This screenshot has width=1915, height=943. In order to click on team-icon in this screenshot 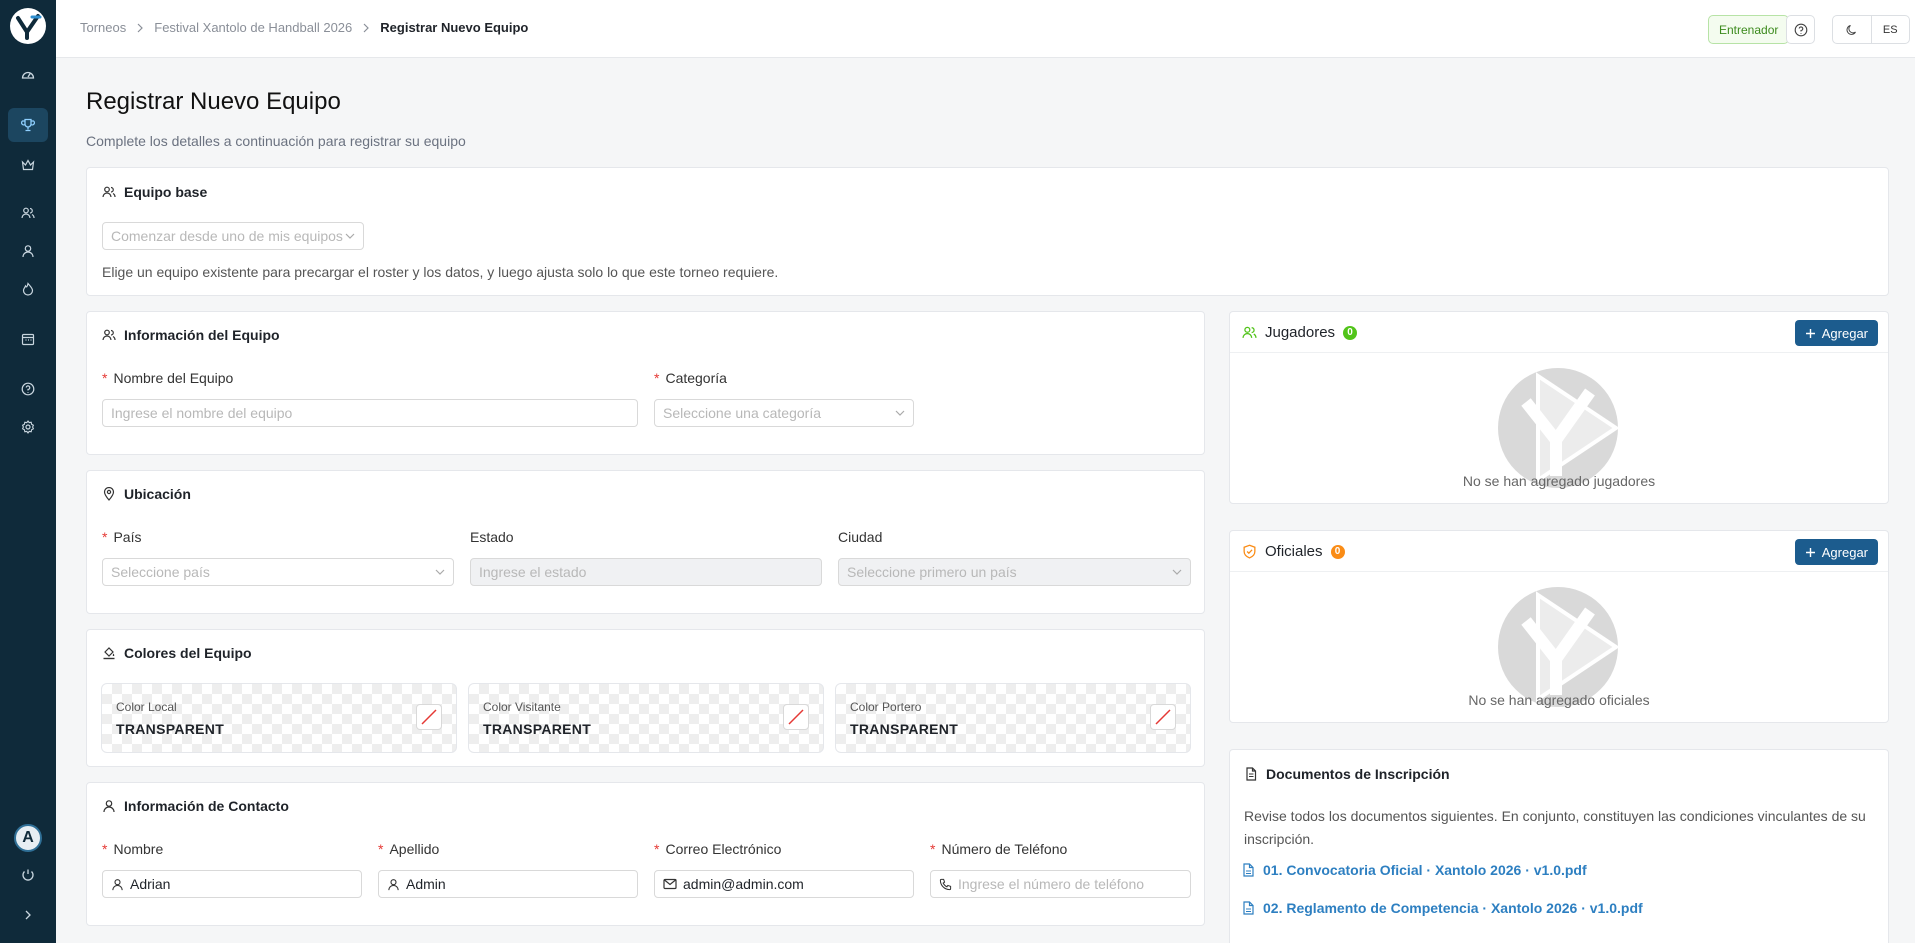, I will do `click(109, 192)`.